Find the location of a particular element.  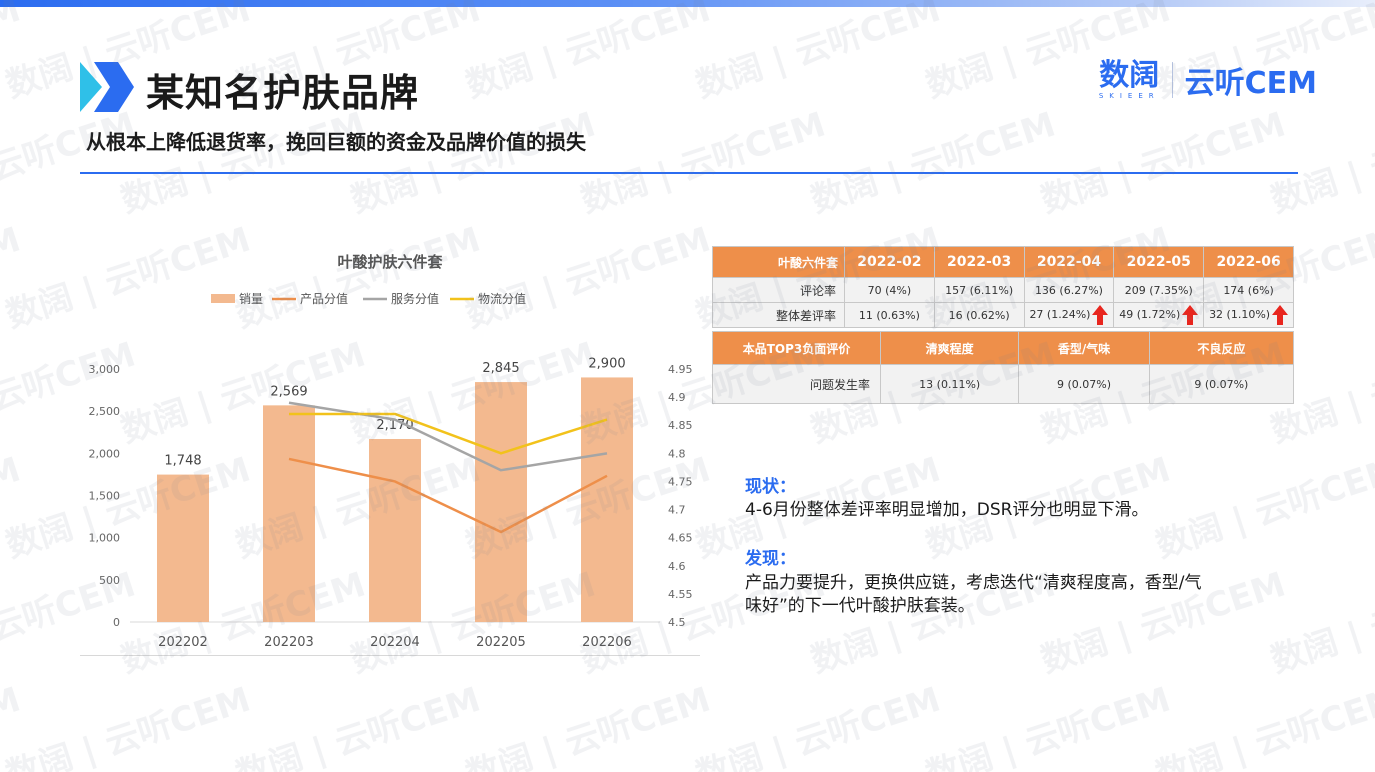

table-cell: 209 (7.35%) is located at coordinates (1159, 290).